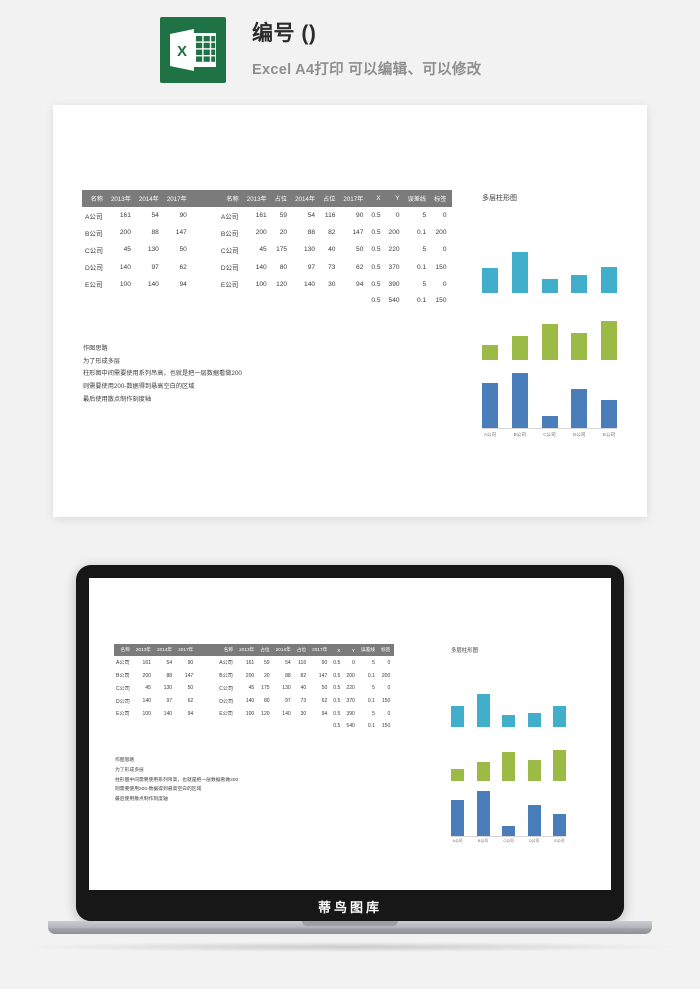  I want to click on table-cell: 82, so click(332, 233).